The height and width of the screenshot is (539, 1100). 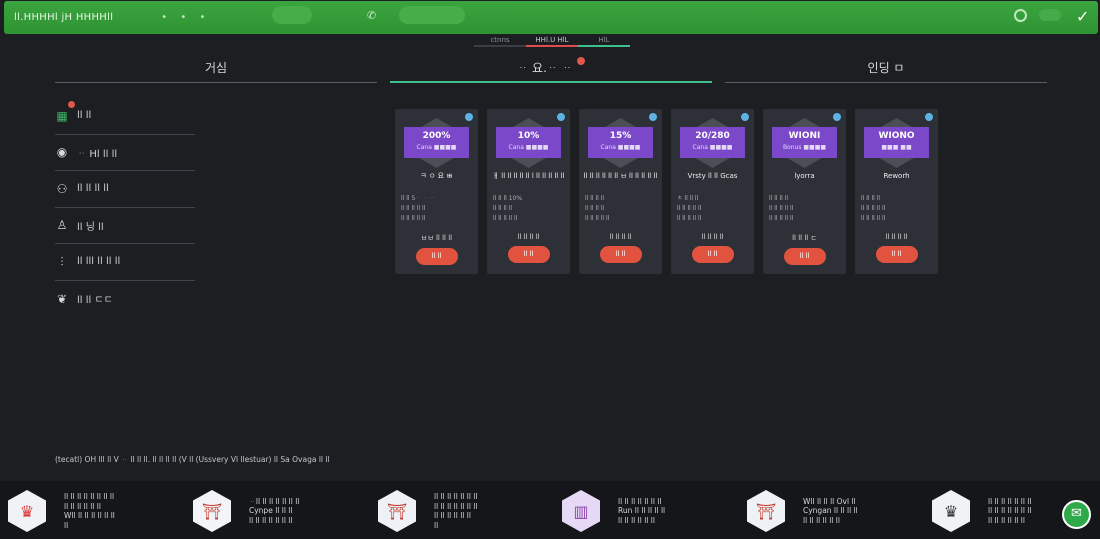 What do you see at coordinates (125, 116) in the screenshot?
I see `sidebar-item-1: ▦ ll ll` at bounding box center [125, 116].